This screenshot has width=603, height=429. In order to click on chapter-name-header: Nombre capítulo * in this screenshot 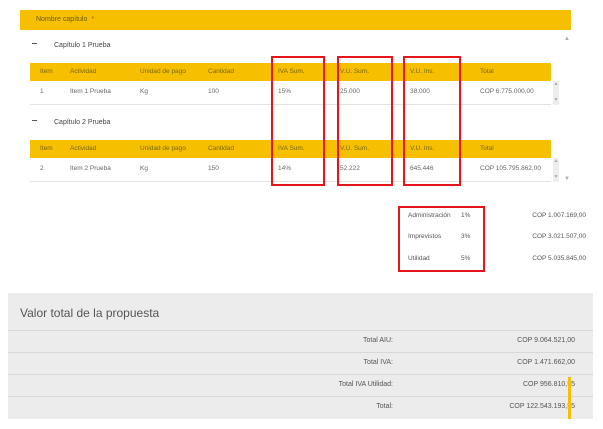, I will do `click(295, 20)`.